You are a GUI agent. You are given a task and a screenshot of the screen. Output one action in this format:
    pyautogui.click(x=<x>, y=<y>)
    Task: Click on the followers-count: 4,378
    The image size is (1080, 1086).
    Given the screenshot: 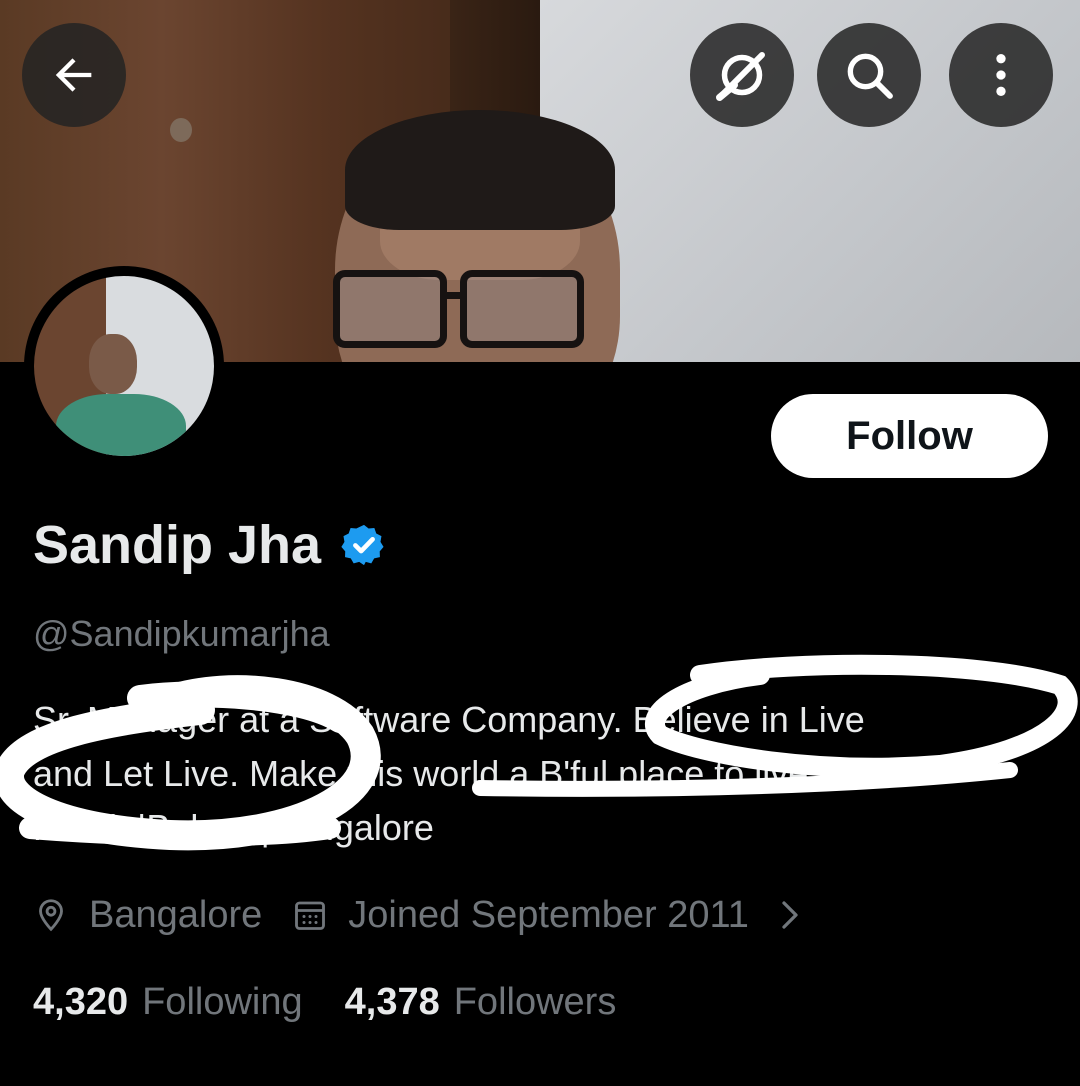 What is the action you would take?
    pyautogui.click(x=392, y=1001)
    